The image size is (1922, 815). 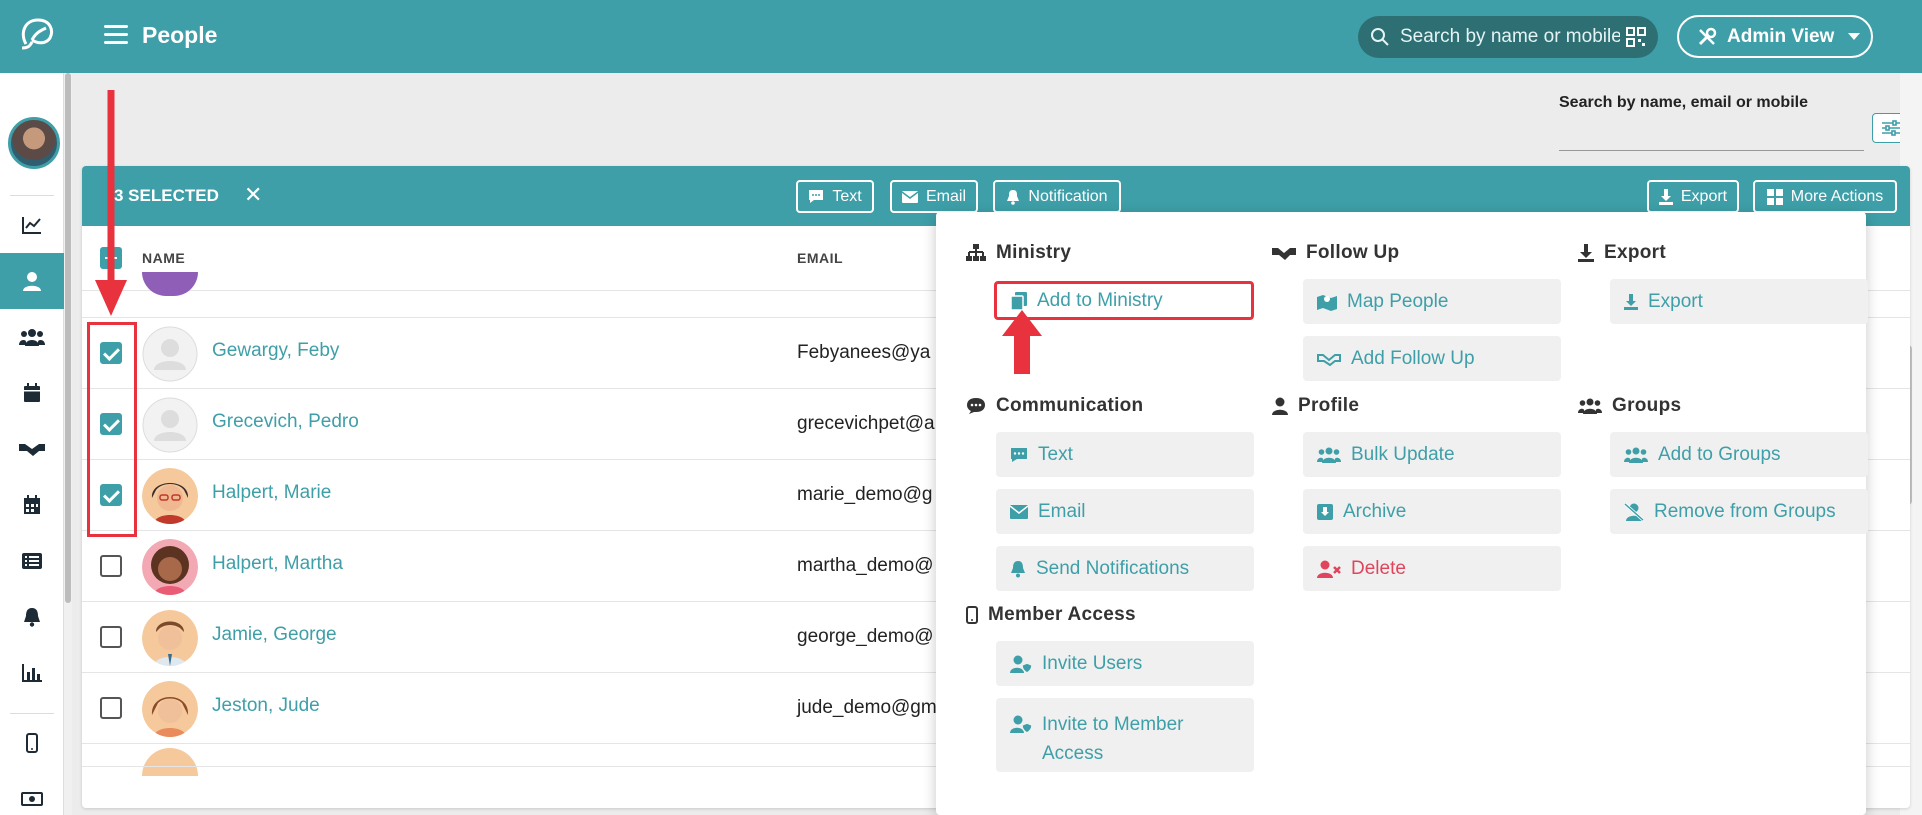 What do you see at coordinates (1891, 128) in the screenshot?
I see `sliders-icon` at bounding box center [1891, 128].